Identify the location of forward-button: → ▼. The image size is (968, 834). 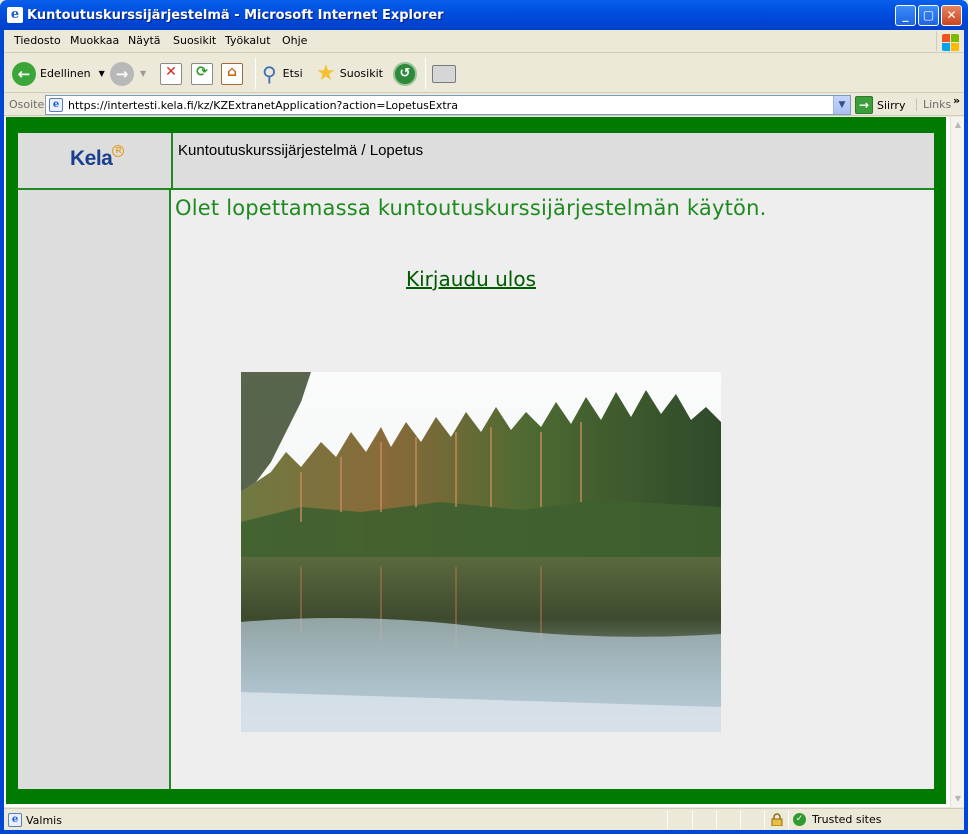
(128, 73).